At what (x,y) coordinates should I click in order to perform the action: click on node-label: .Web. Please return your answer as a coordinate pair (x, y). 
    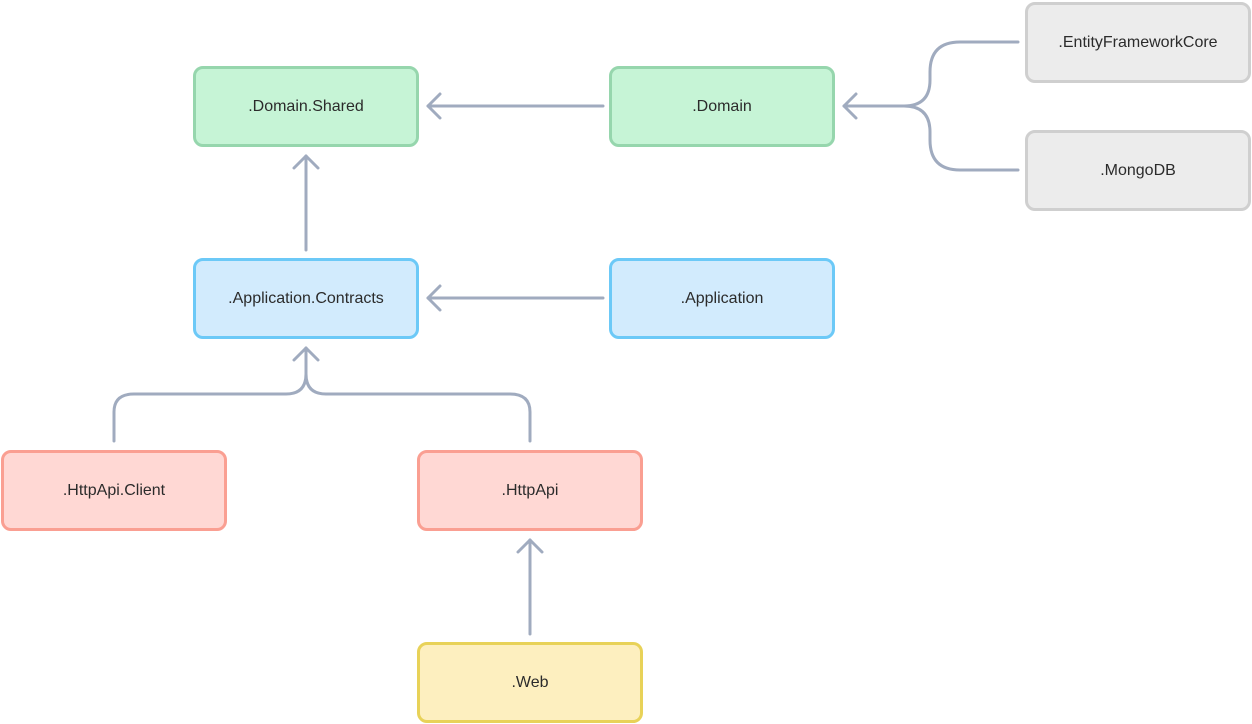
    Looking at the image, I should click on (530, 682).